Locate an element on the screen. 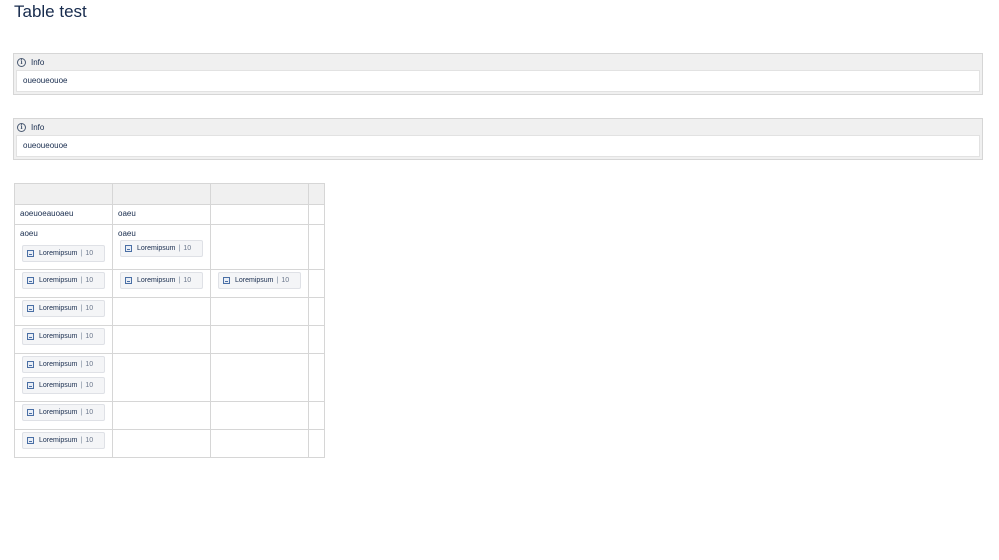 Image resolution: width=999 pixels, height=560 pixels. table-row: aoeu Loremipsum | 10 oaeu Loremipsum | 10 is located at coordinates (169, 247).